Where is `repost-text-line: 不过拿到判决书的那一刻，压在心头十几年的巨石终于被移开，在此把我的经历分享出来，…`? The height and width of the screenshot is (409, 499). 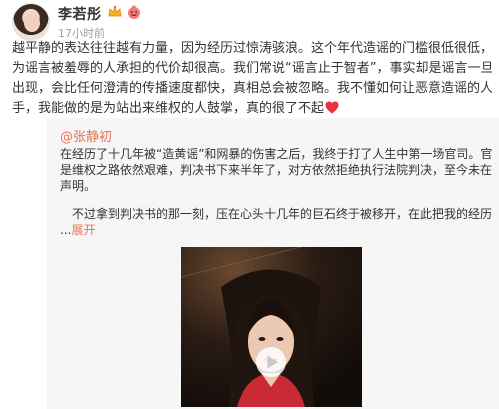
repost-text-line: 不过拿到判决书的那一刻，压在心头十几年的巨石终于被移开，在此把我的经历分享出来，… is located at coordinates (282, 214).